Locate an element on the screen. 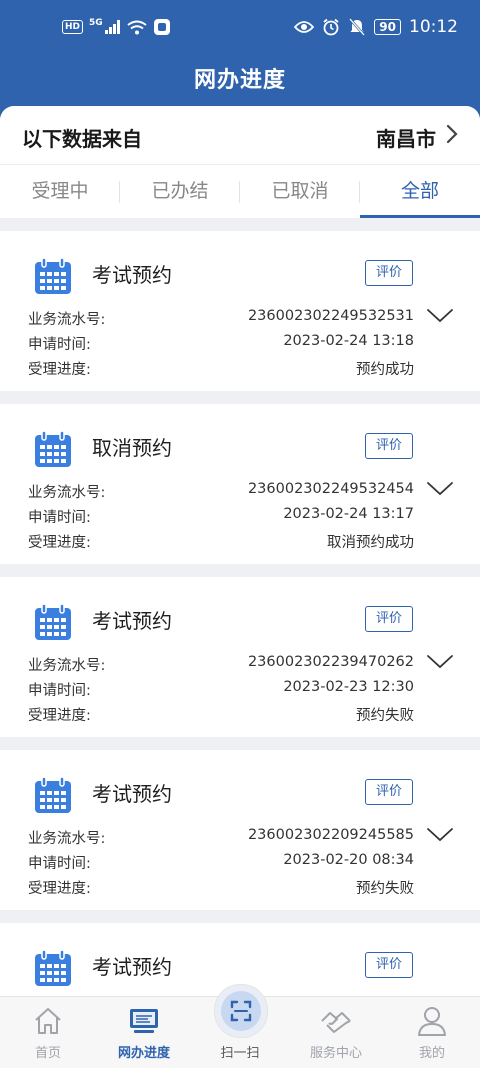 Image resolution: width=480 pixels, height=1068 pixels. tab-all: 全部 is located at coordinates (420, 191).